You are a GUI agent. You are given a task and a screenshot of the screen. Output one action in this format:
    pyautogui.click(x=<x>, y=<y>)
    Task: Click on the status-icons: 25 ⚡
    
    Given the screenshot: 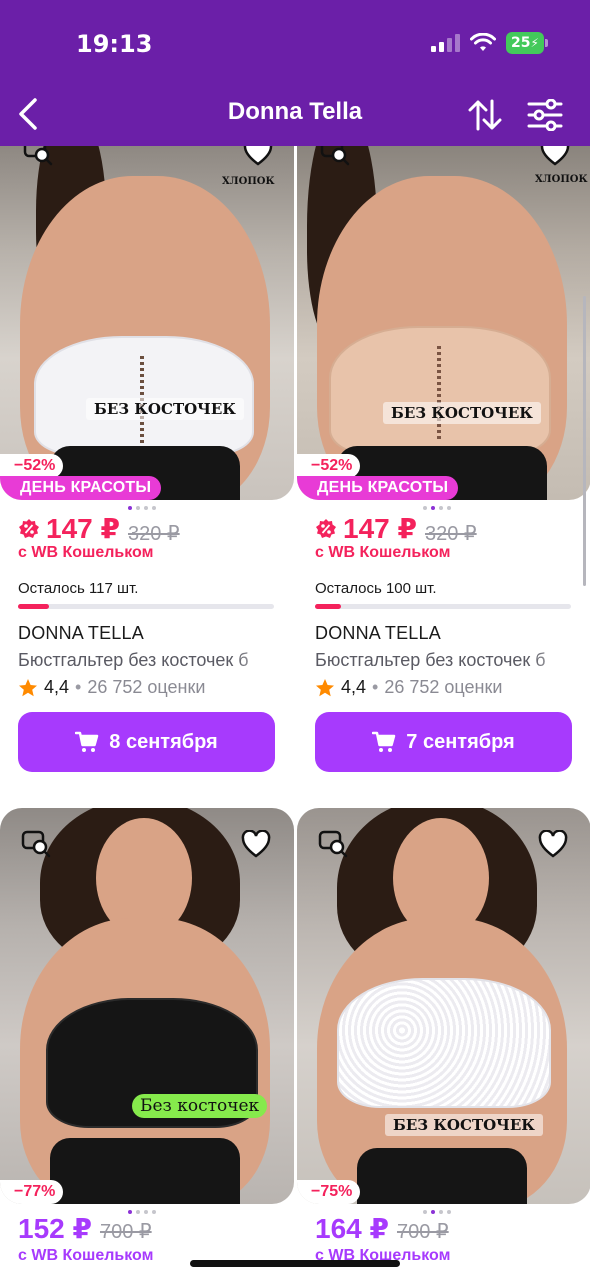 What is the action you would take?
    pyautogui.click(x=489, y=43)
    